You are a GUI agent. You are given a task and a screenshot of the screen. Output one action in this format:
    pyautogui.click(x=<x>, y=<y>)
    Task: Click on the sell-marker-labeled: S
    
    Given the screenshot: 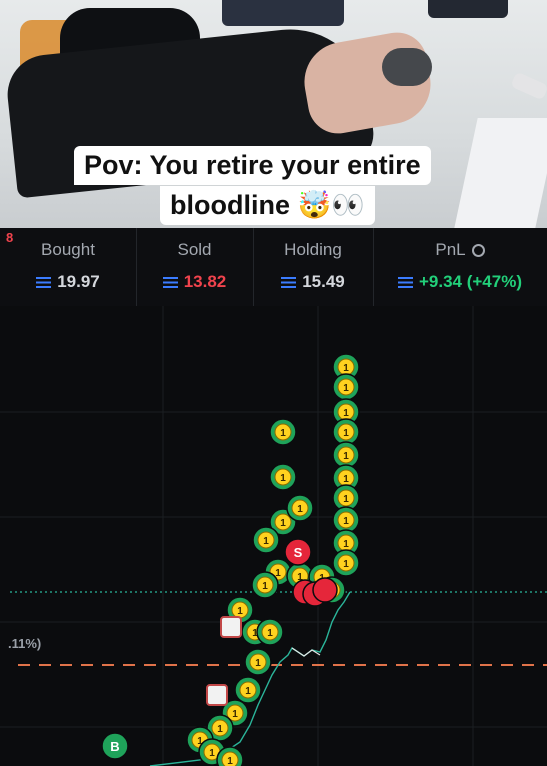 What is the action you would take?
    pyautogui.click(x=298, y=552)
    